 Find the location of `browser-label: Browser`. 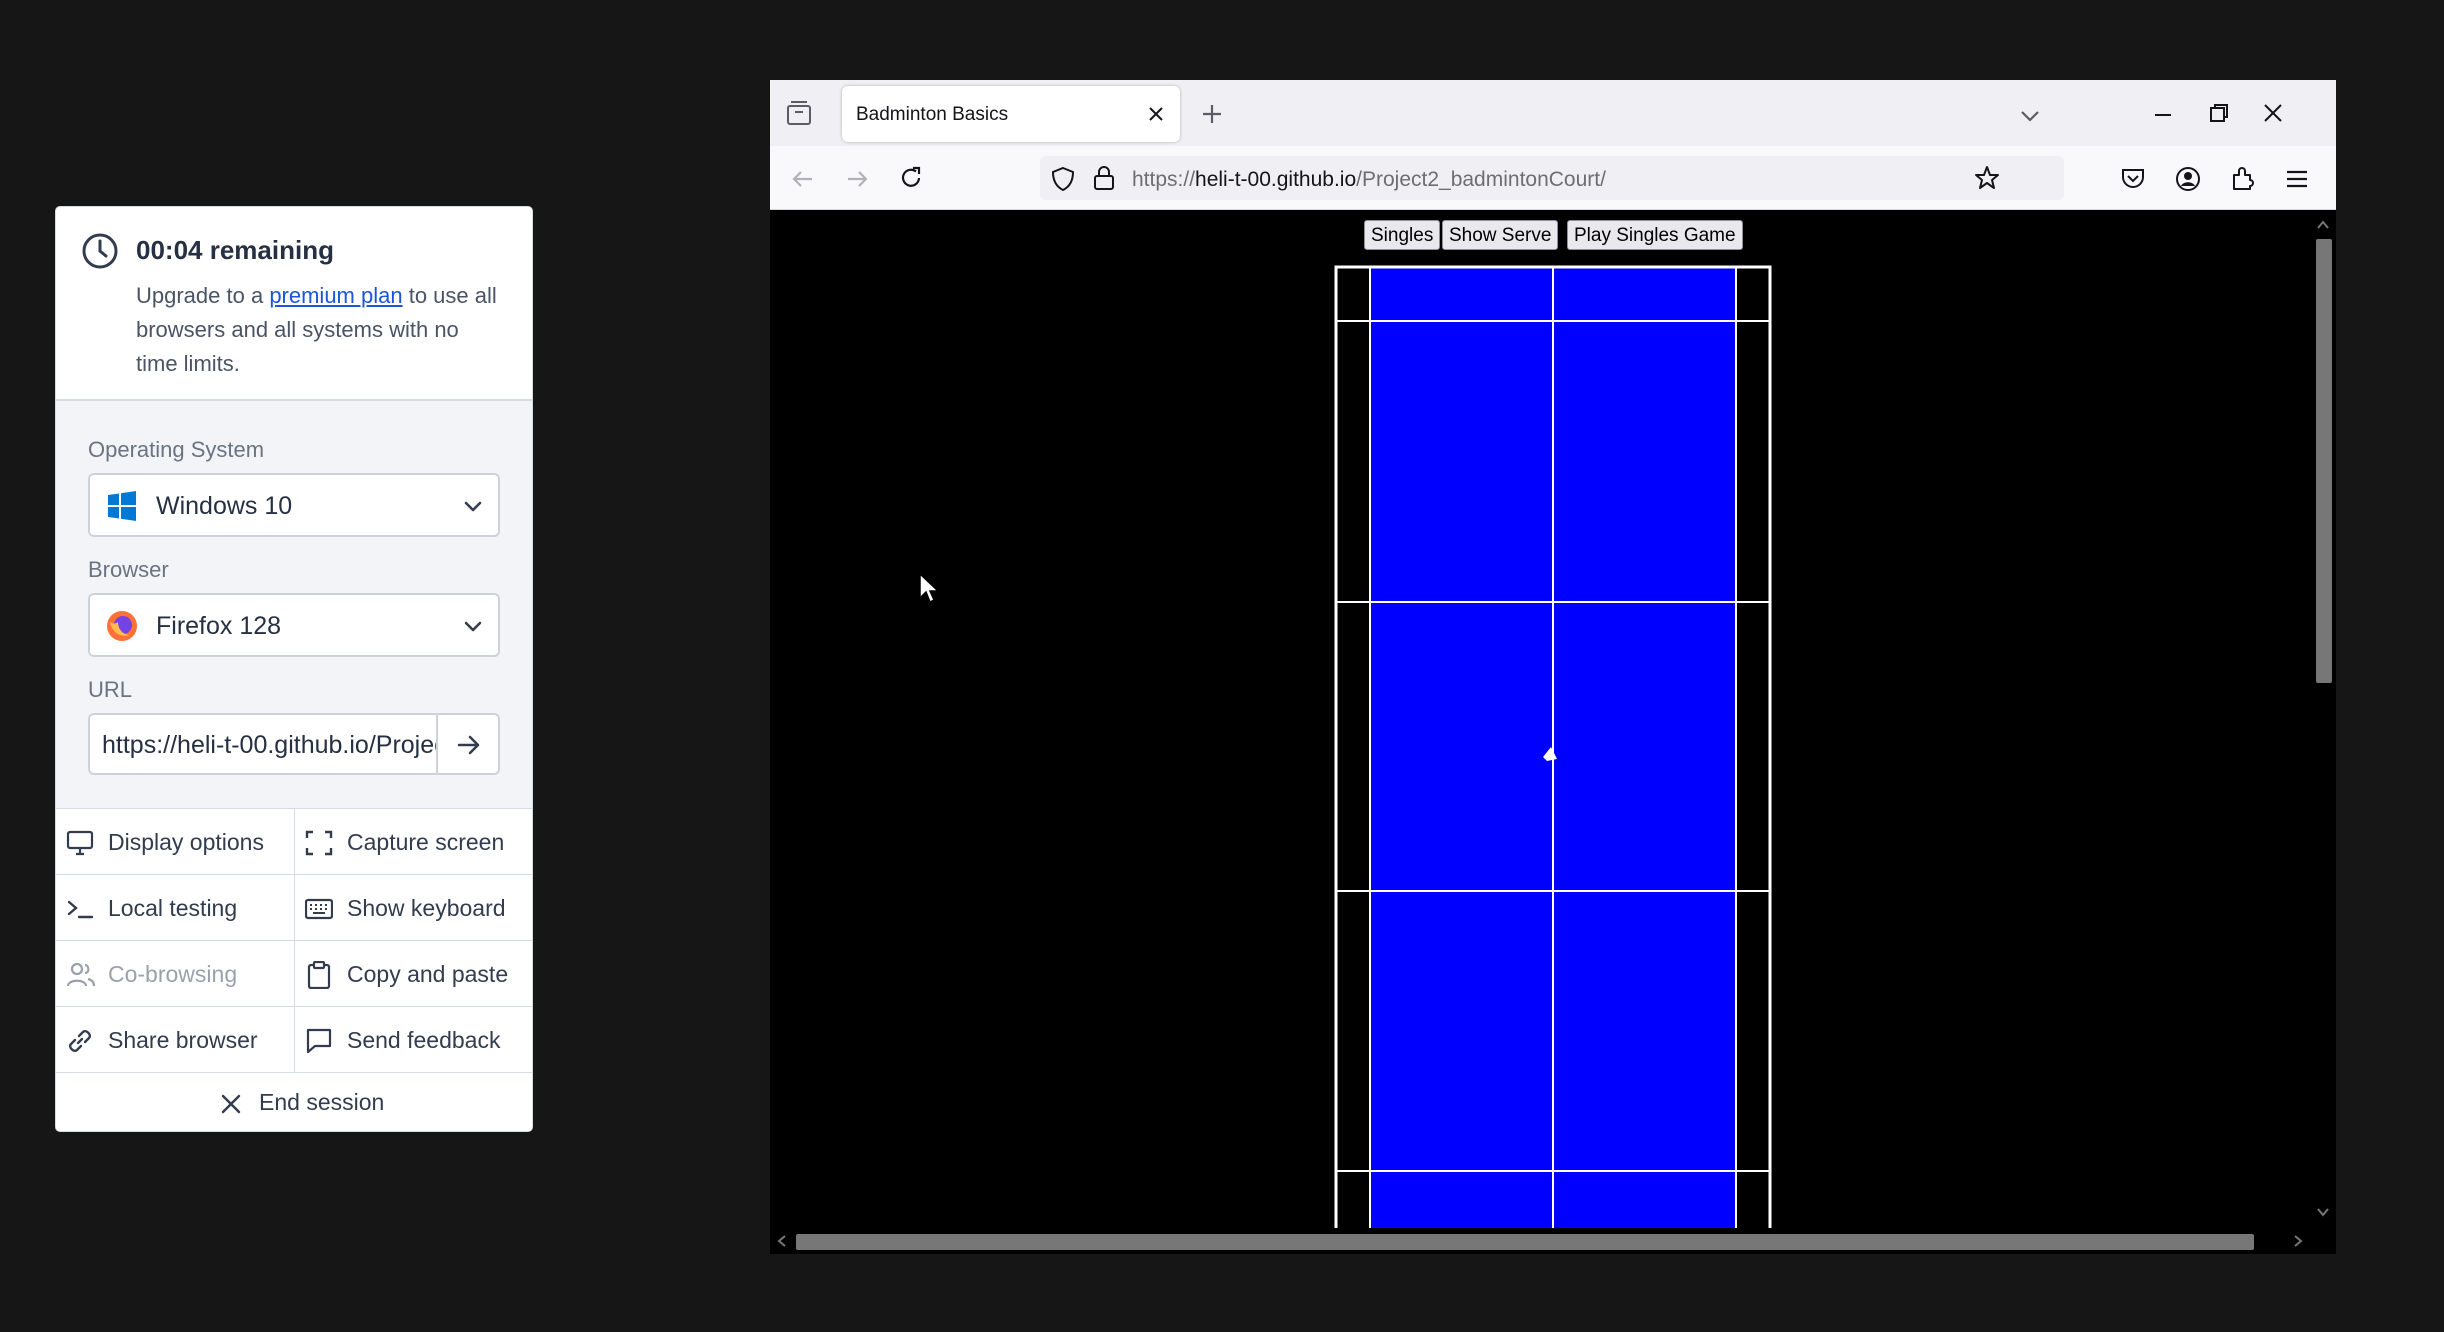

browser-label: Browser is located at coordinates (128, 569).